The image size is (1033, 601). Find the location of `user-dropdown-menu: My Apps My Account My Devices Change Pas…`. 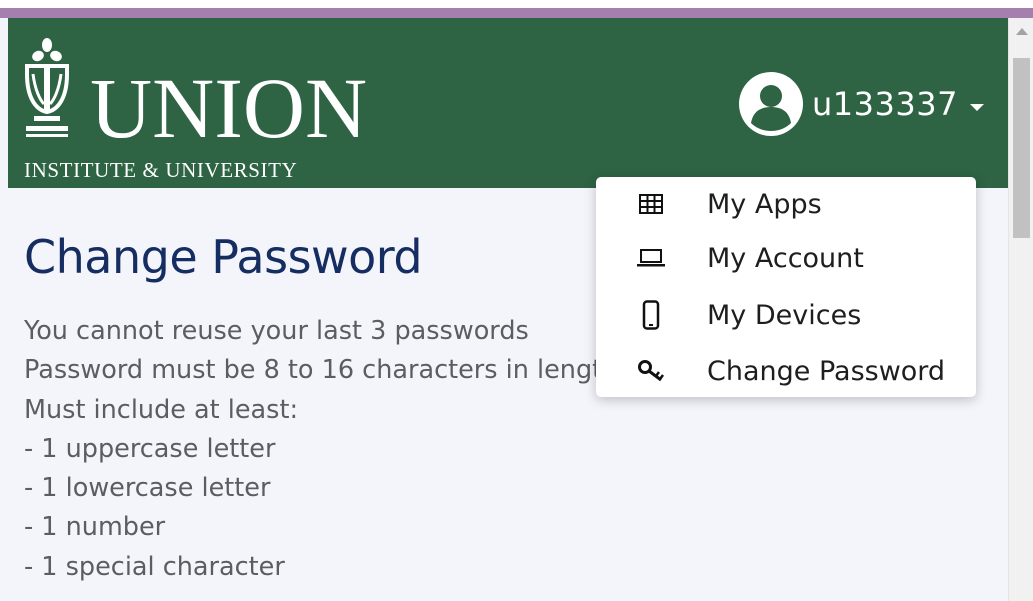

user-dropdown-menu: My Apps My Account My Devices Change Pas… is located at coordinates (786, 287).